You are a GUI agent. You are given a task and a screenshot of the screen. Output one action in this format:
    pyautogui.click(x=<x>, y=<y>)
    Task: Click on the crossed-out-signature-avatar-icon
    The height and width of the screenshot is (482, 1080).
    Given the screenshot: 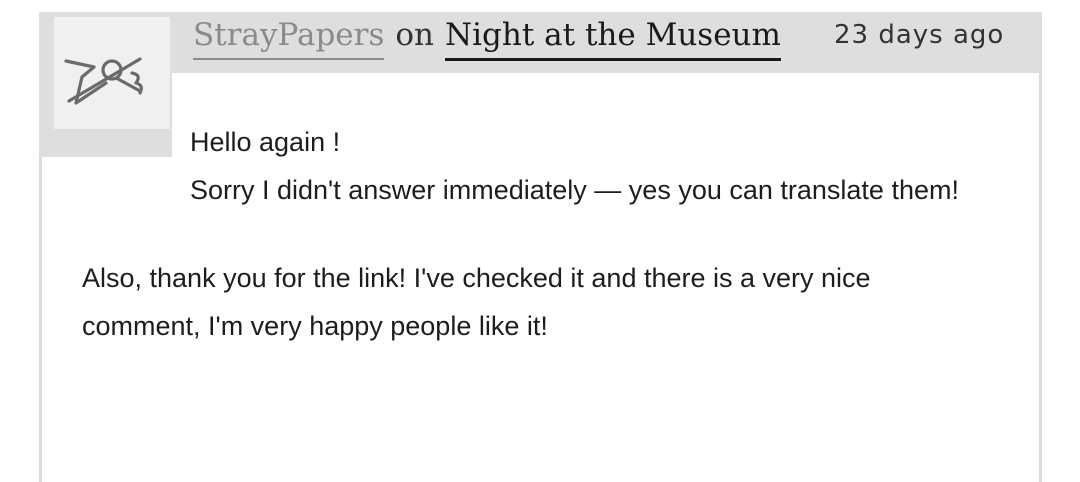 What is the action you would take?
    pyautogui.click(x=103, y=81)
    